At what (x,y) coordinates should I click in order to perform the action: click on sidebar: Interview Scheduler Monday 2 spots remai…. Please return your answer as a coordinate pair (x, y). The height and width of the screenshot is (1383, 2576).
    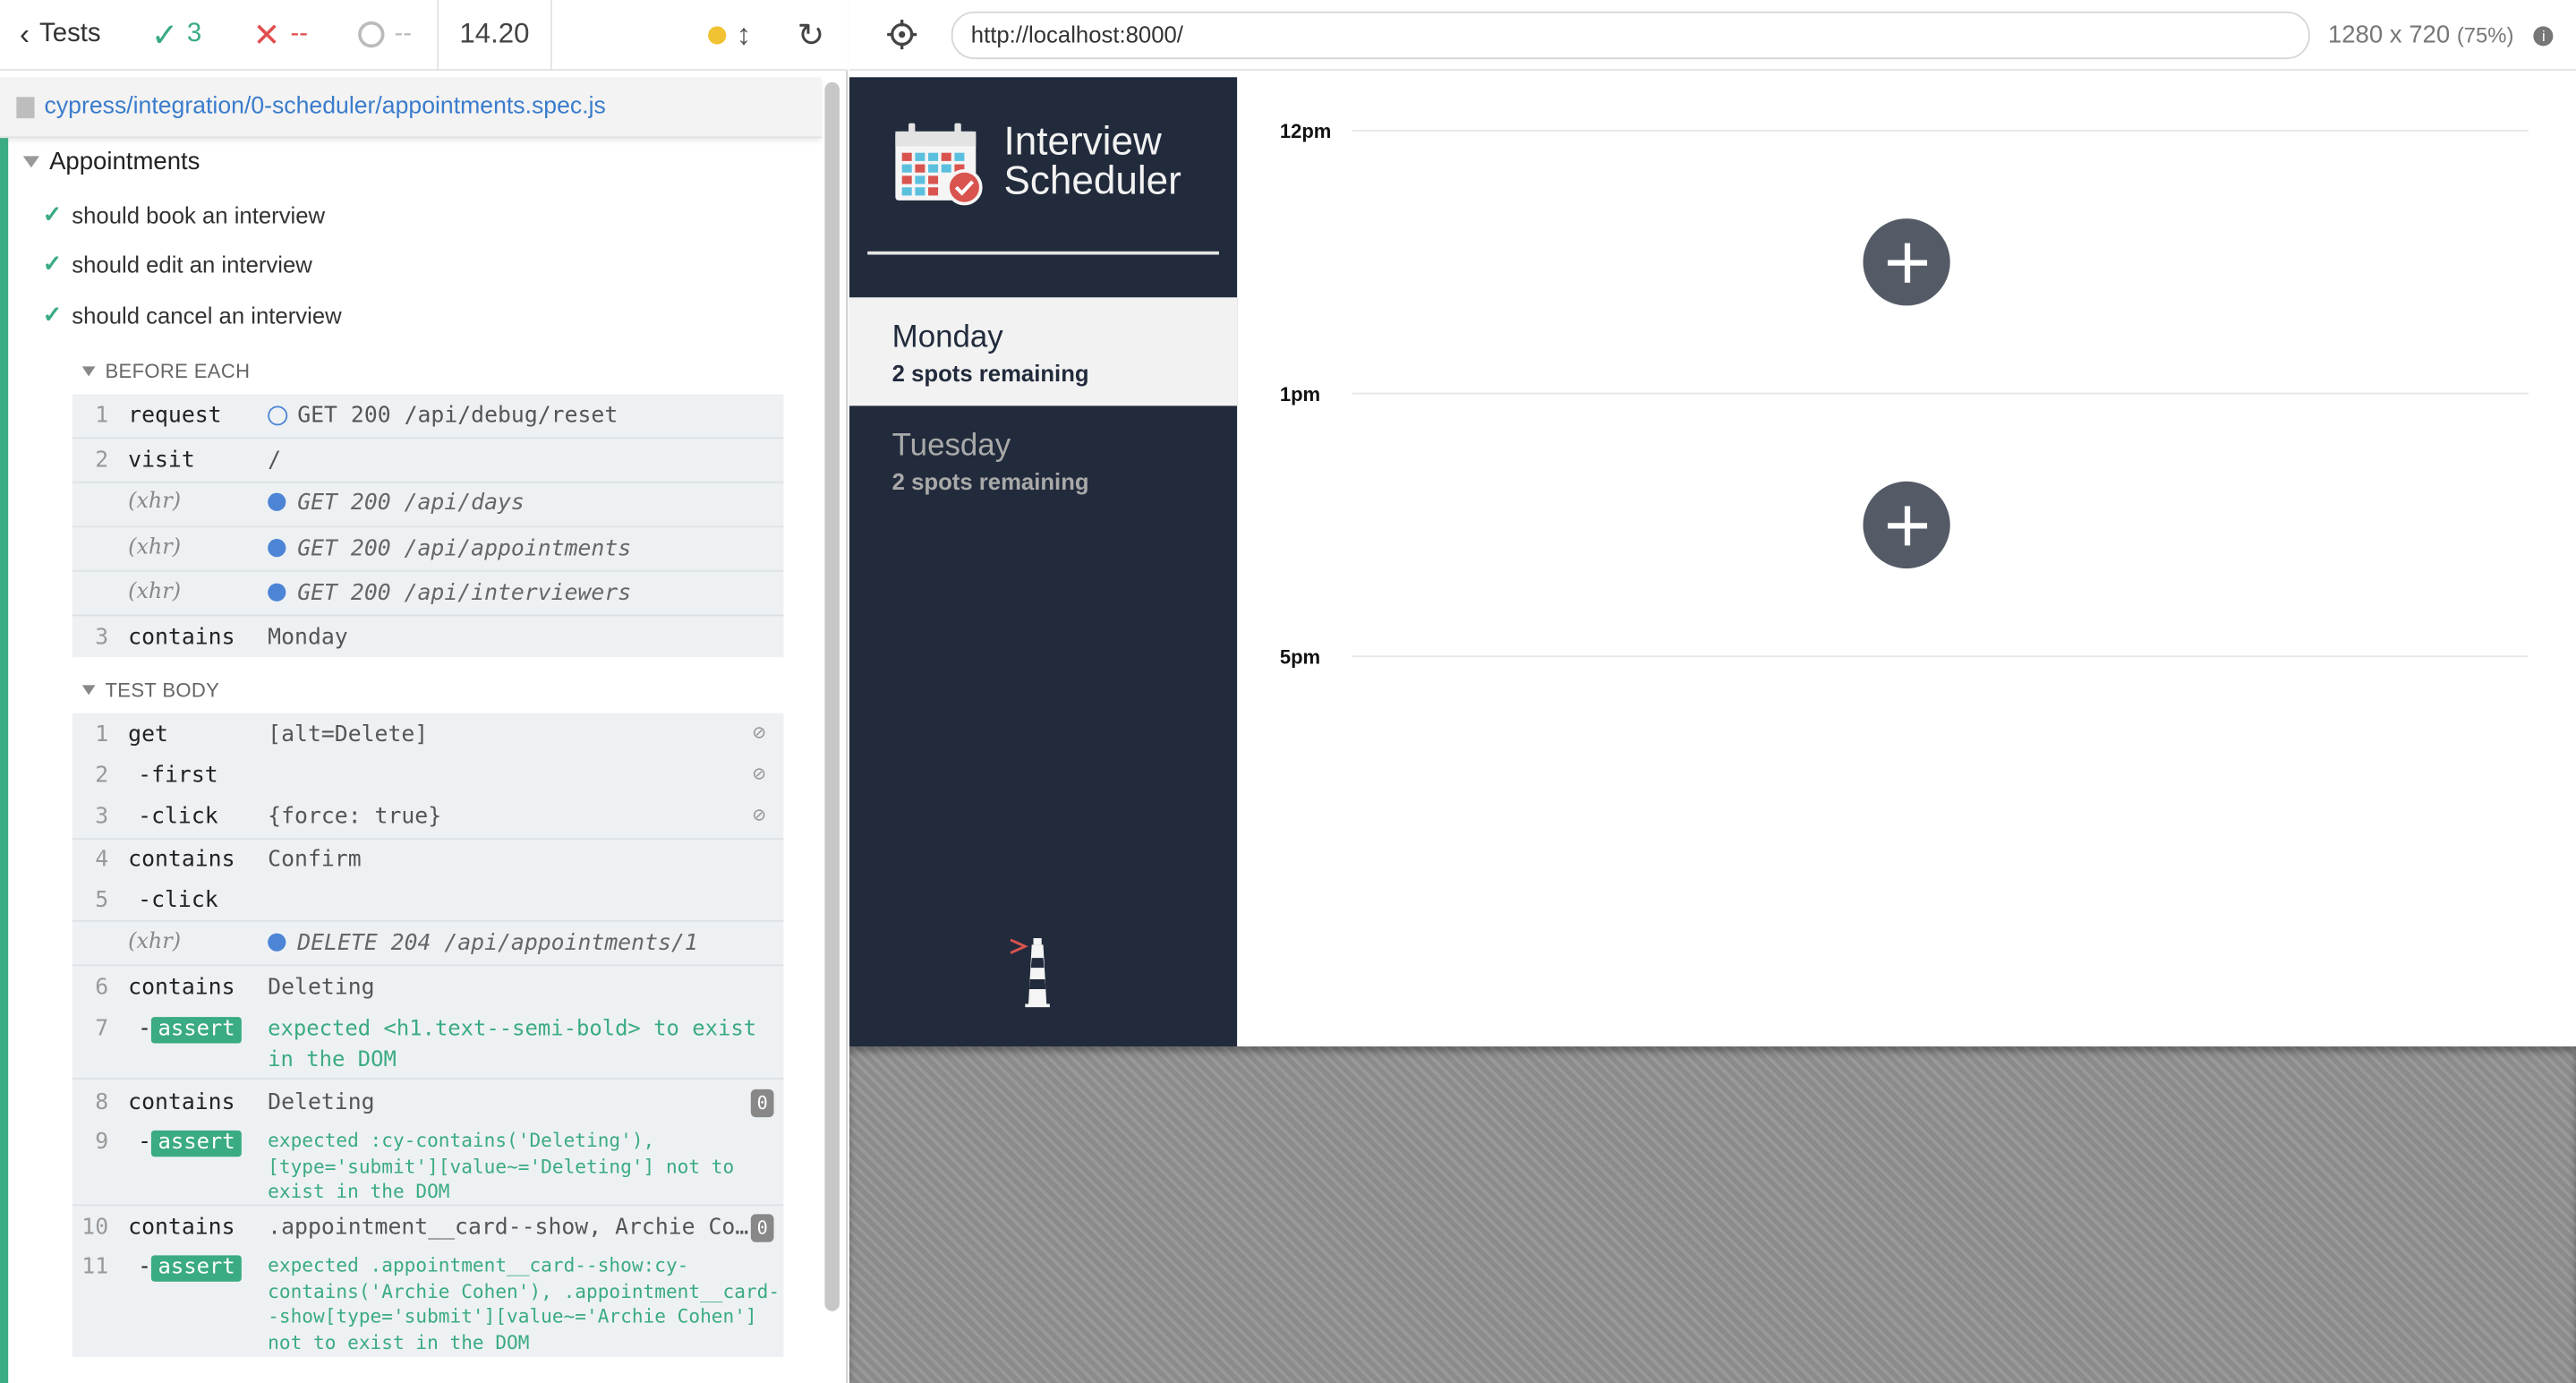
    Looking at the image, I should click on (1043, 562).